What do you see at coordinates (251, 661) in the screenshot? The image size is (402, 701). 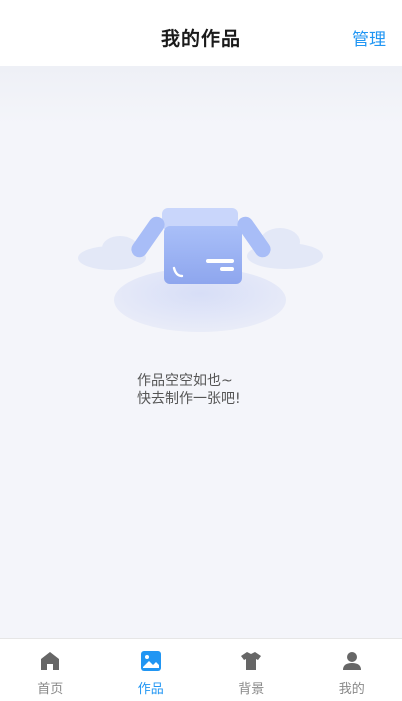 I see `tshirt-icon` at bounding box center [251, 661].